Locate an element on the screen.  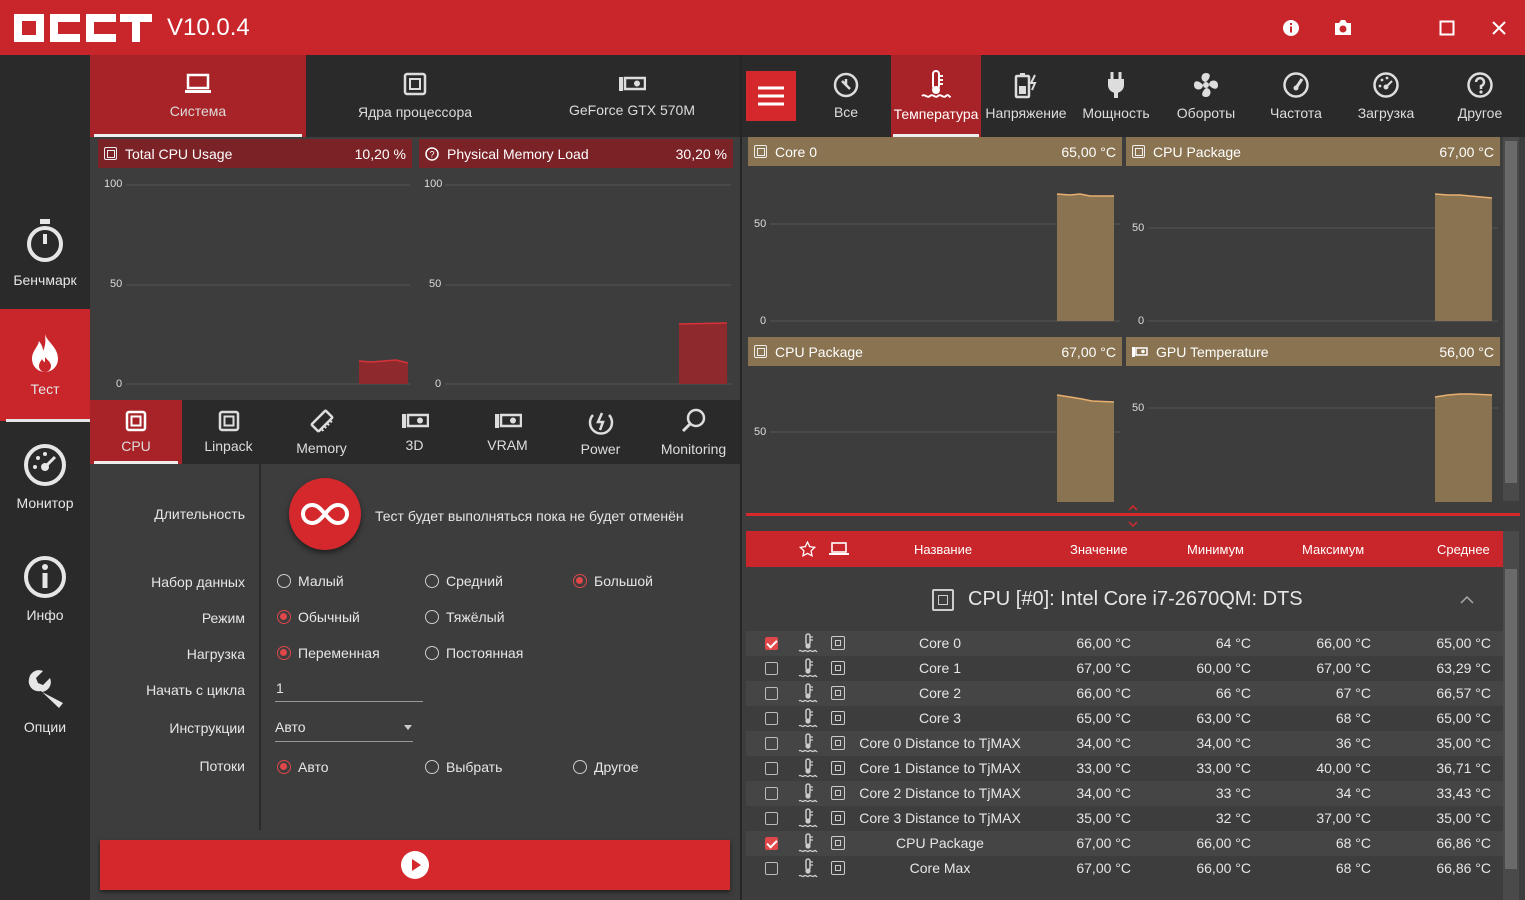
mode-normal-radio: Обычный is located at coordinates (318, 617).